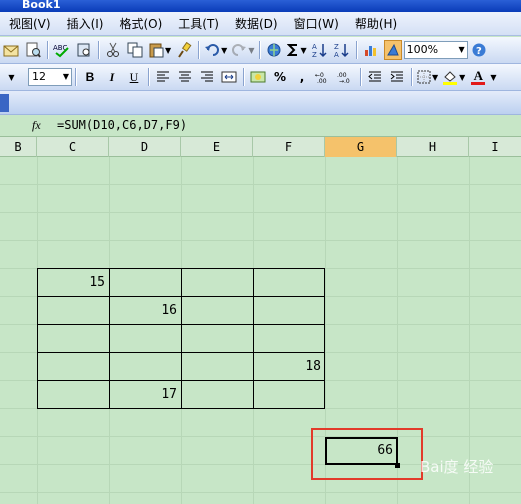 This screenshot has height=504, width=521. I want to click on percent-button: %, so click(280, 77).